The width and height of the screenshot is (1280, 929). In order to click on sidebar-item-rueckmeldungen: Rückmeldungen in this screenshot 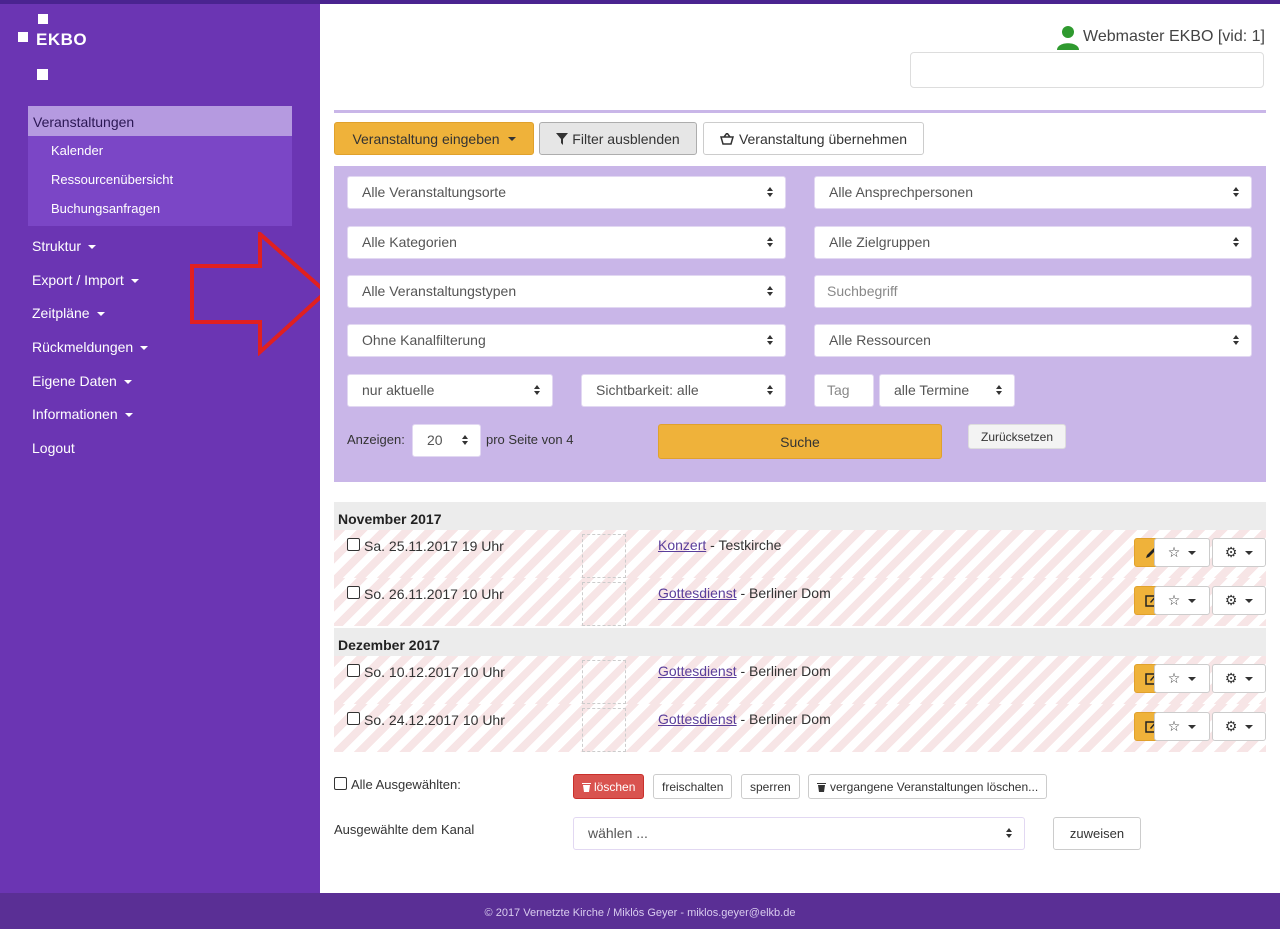, I will do `click(90, 347)`.